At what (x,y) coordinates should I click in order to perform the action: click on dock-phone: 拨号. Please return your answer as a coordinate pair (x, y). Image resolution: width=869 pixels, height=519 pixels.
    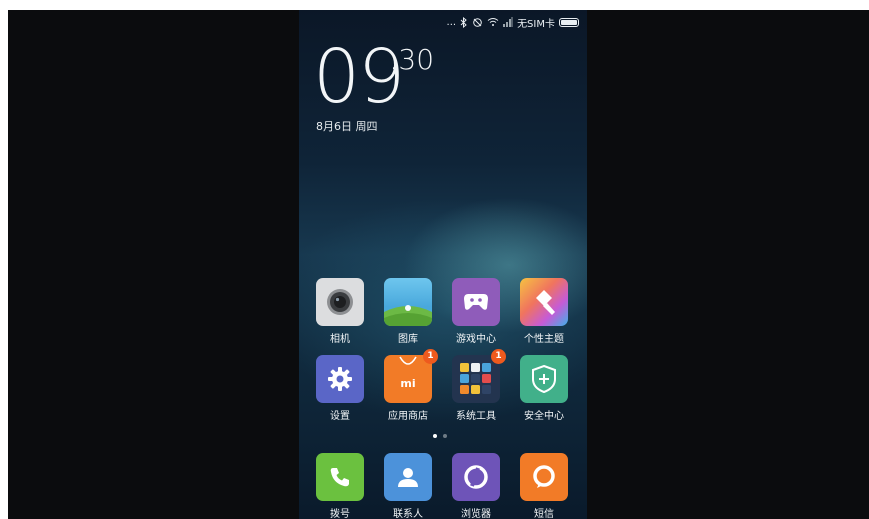
    Looking at the image, I should click on (340, 486).